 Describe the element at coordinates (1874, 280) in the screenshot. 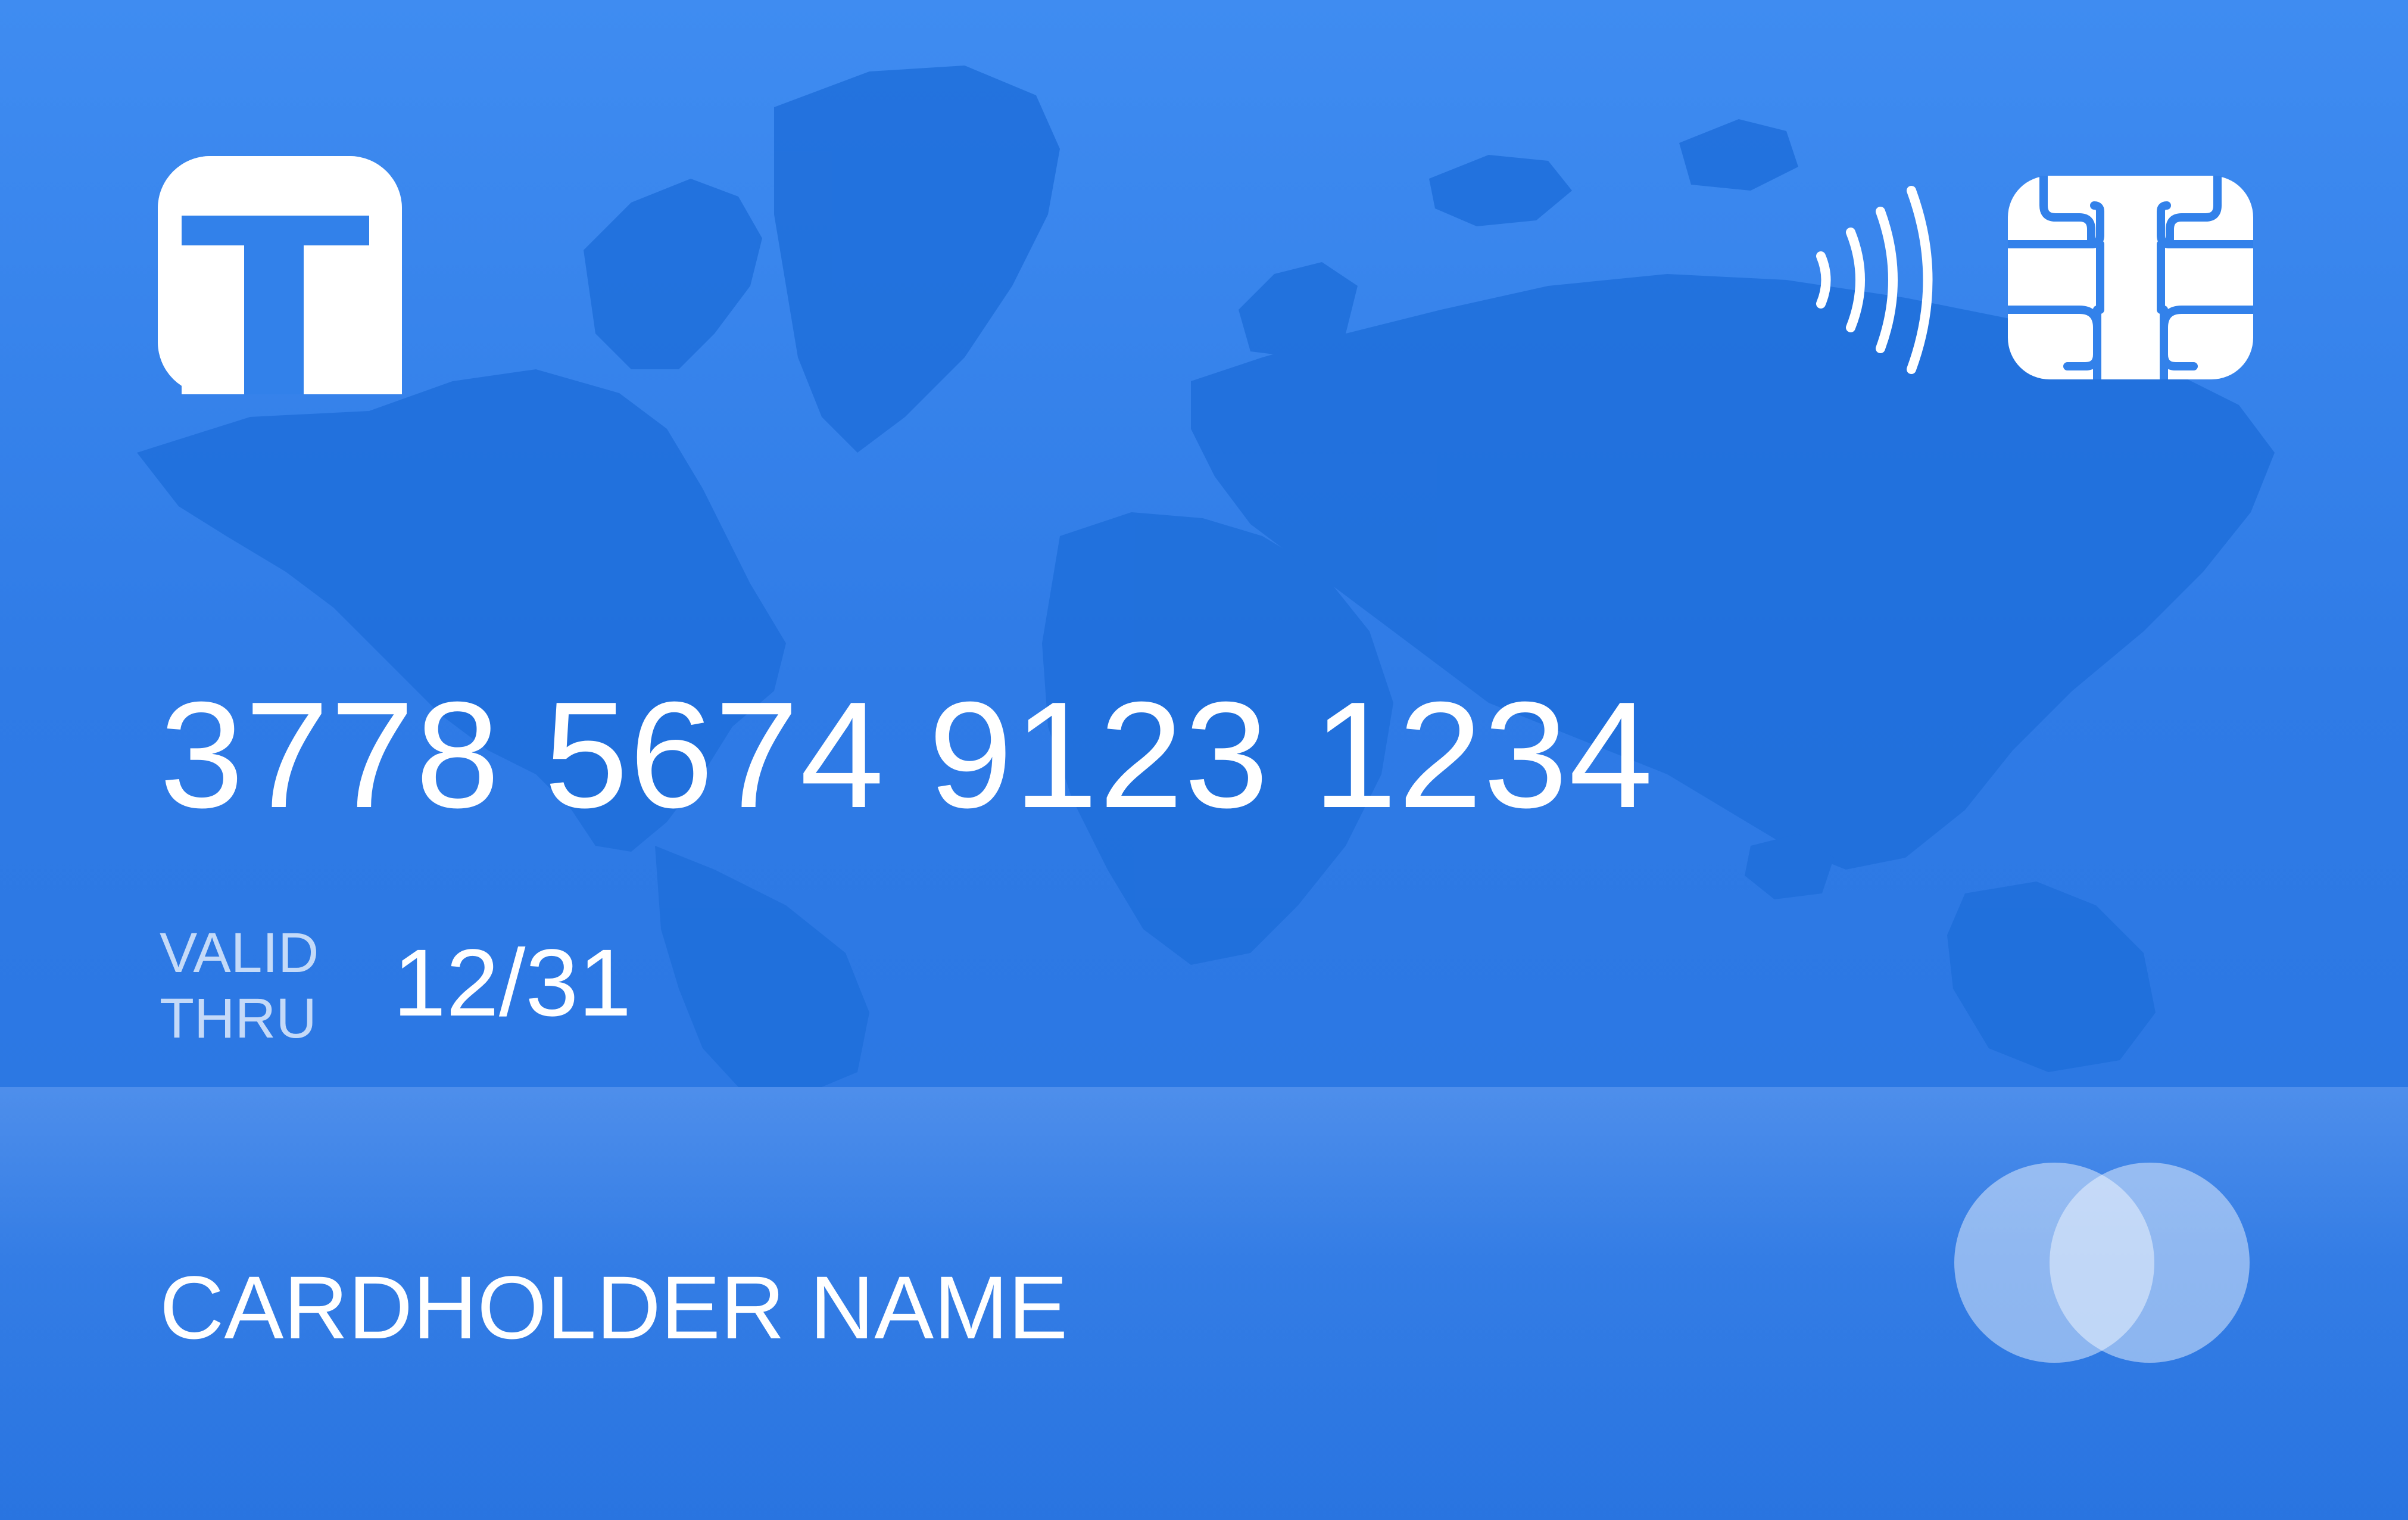

I see `contactless-icon` at that location.